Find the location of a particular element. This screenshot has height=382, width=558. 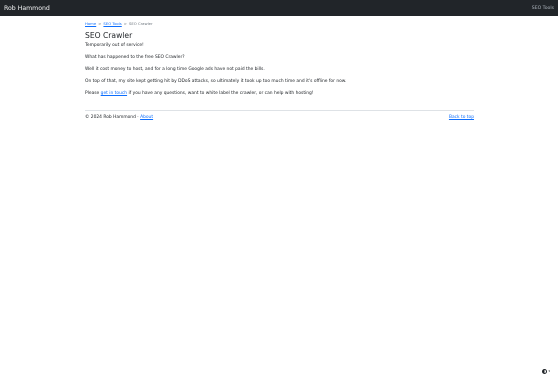

page-title: SEO Crawler is located at coordinates (109, 35).